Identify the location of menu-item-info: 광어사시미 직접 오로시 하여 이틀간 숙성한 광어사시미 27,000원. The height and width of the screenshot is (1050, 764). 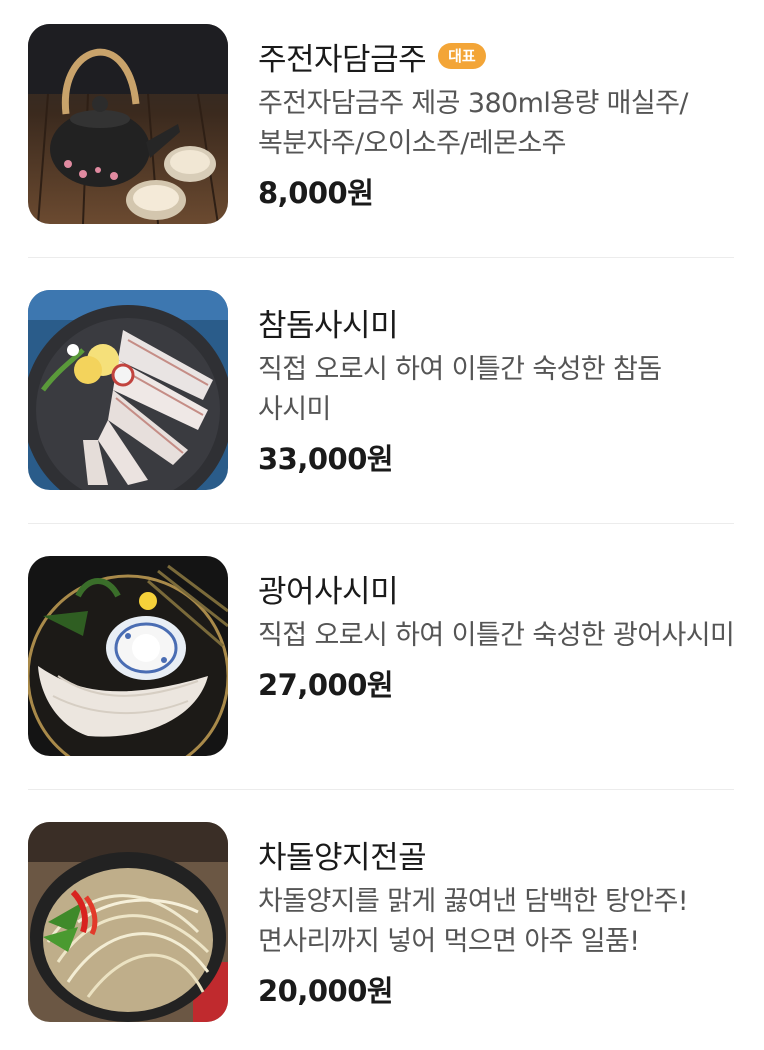
(498, 634).